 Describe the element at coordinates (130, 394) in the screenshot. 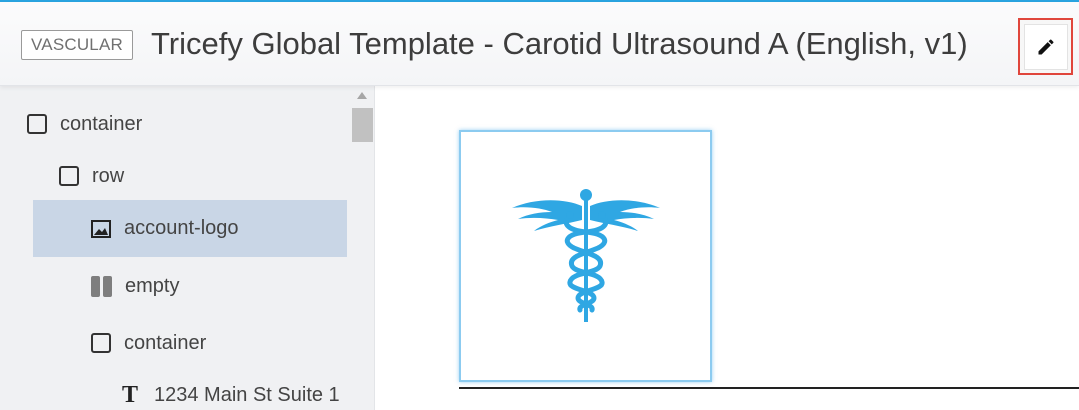

I see `text-icon: T` at that location.